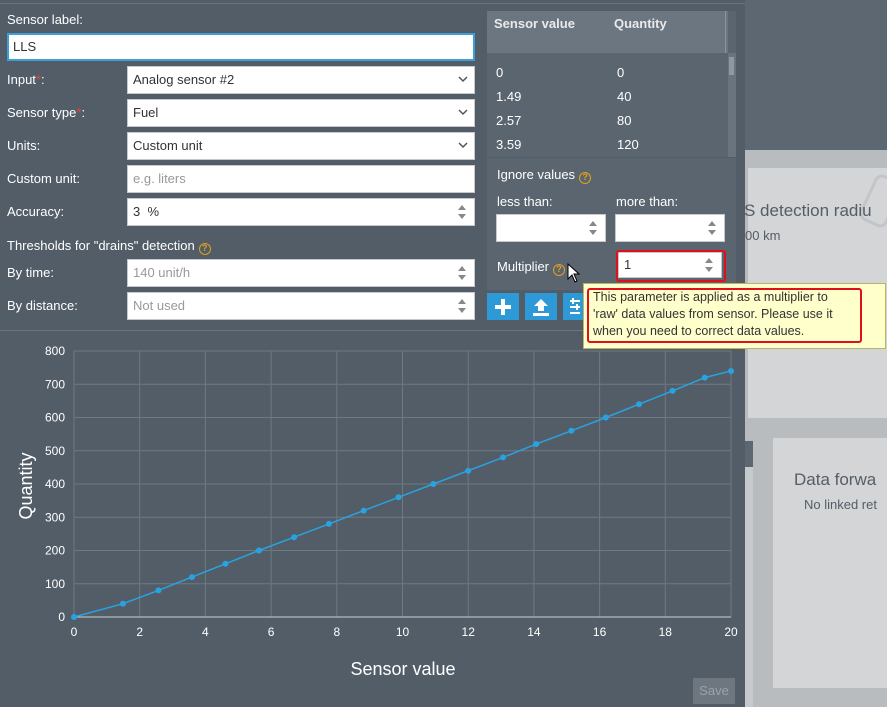 The height and width of the screenshot is (707, 887). Describe the element at coordinates (534, 23) in the screenshot. I see `column-header-sensor-value: Sensor value` at that location.